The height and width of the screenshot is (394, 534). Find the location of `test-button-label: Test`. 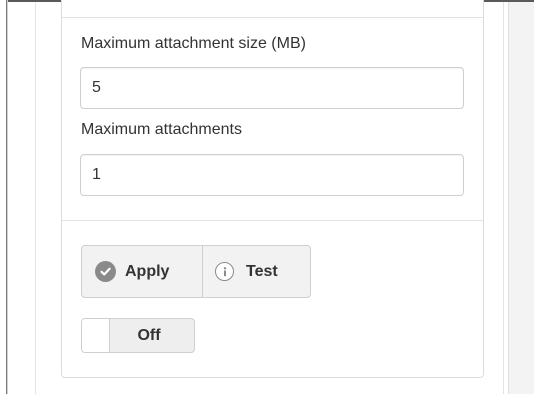

test-button-label: Test is located at coordinates (262, 271).